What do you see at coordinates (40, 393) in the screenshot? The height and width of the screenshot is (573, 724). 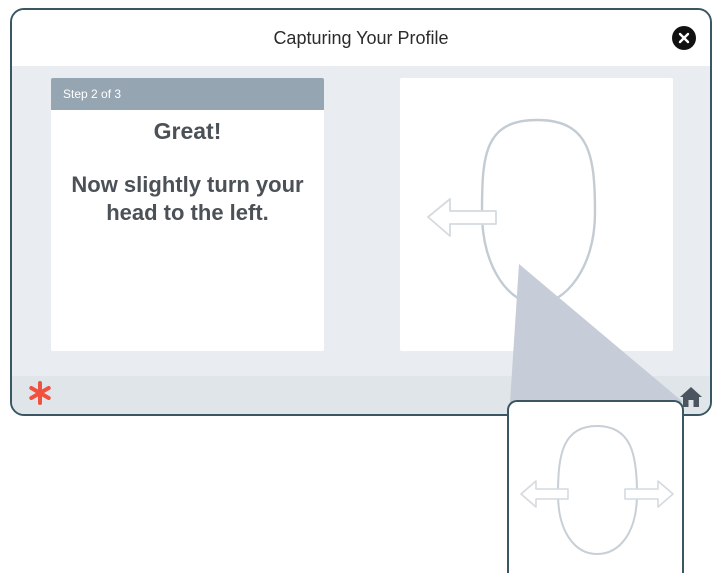 I see `asterisk-logo-icon` at bounding box center [40, 393].